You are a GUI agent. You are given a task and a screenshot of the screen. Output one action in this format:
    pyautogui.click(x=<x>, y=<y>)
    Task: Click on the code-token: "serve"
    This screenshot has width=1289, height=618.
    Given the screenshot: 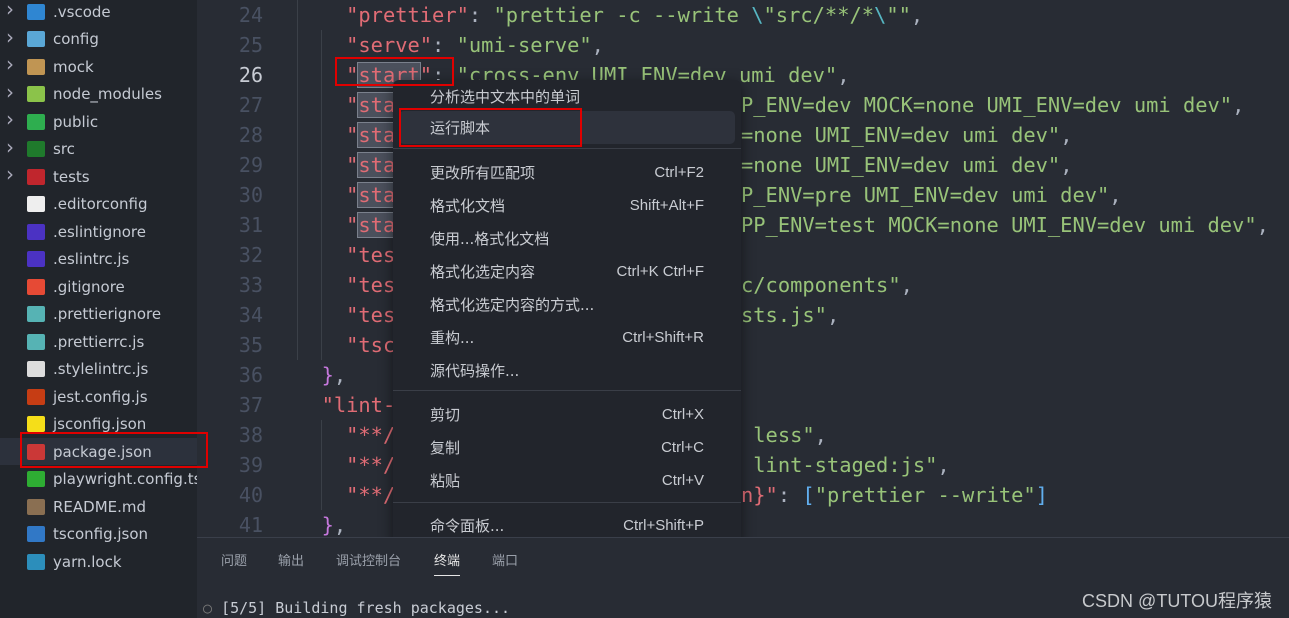 What is the action you would take?
    pyautogui.click(x=389, y=45)
    